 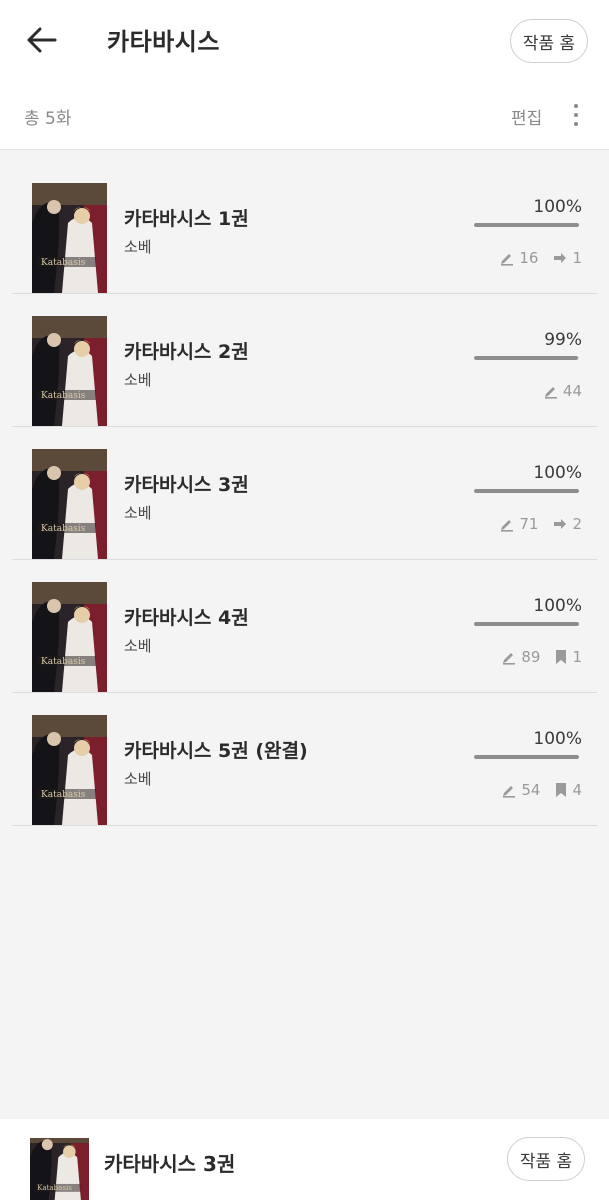 I want to click on bottom-work-home-button: 작품 홈, so click(x=546, y=1159).